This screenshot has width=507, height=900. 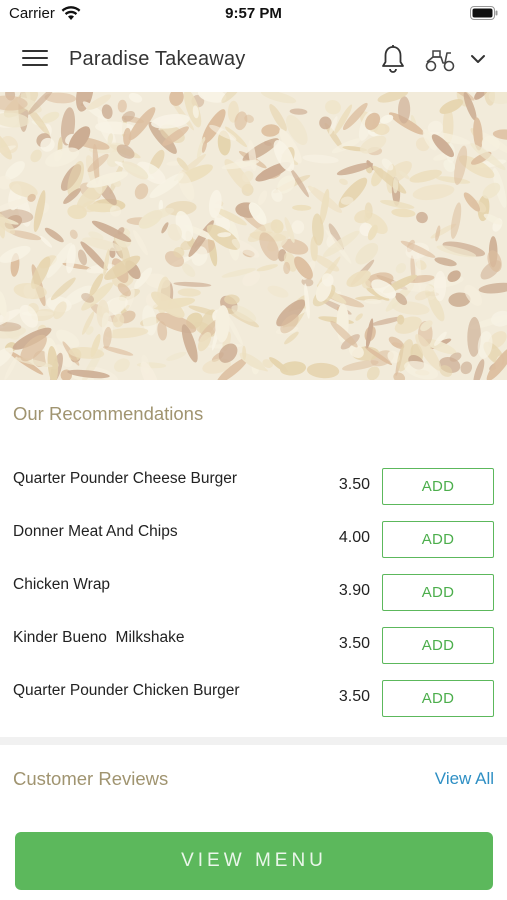 I want to click on battery-icon, so click(x=484, y=13).